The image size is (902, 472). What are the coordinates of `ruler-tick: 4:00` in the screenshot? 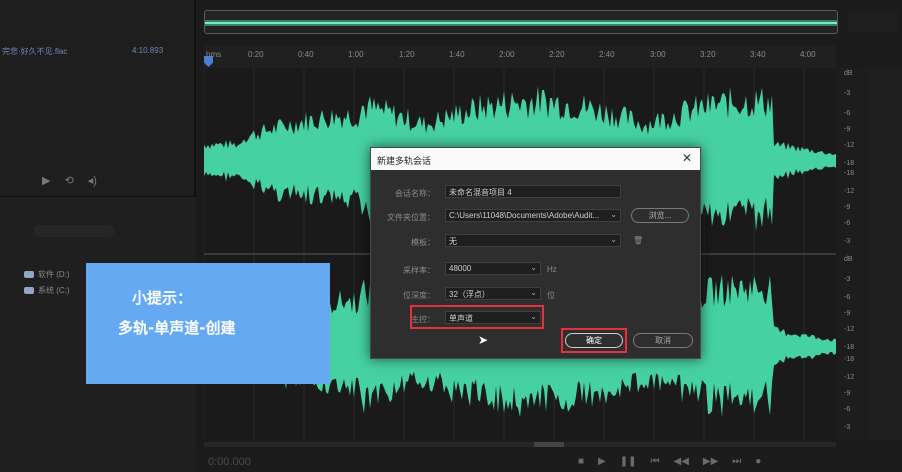 It's located at (808, 54).